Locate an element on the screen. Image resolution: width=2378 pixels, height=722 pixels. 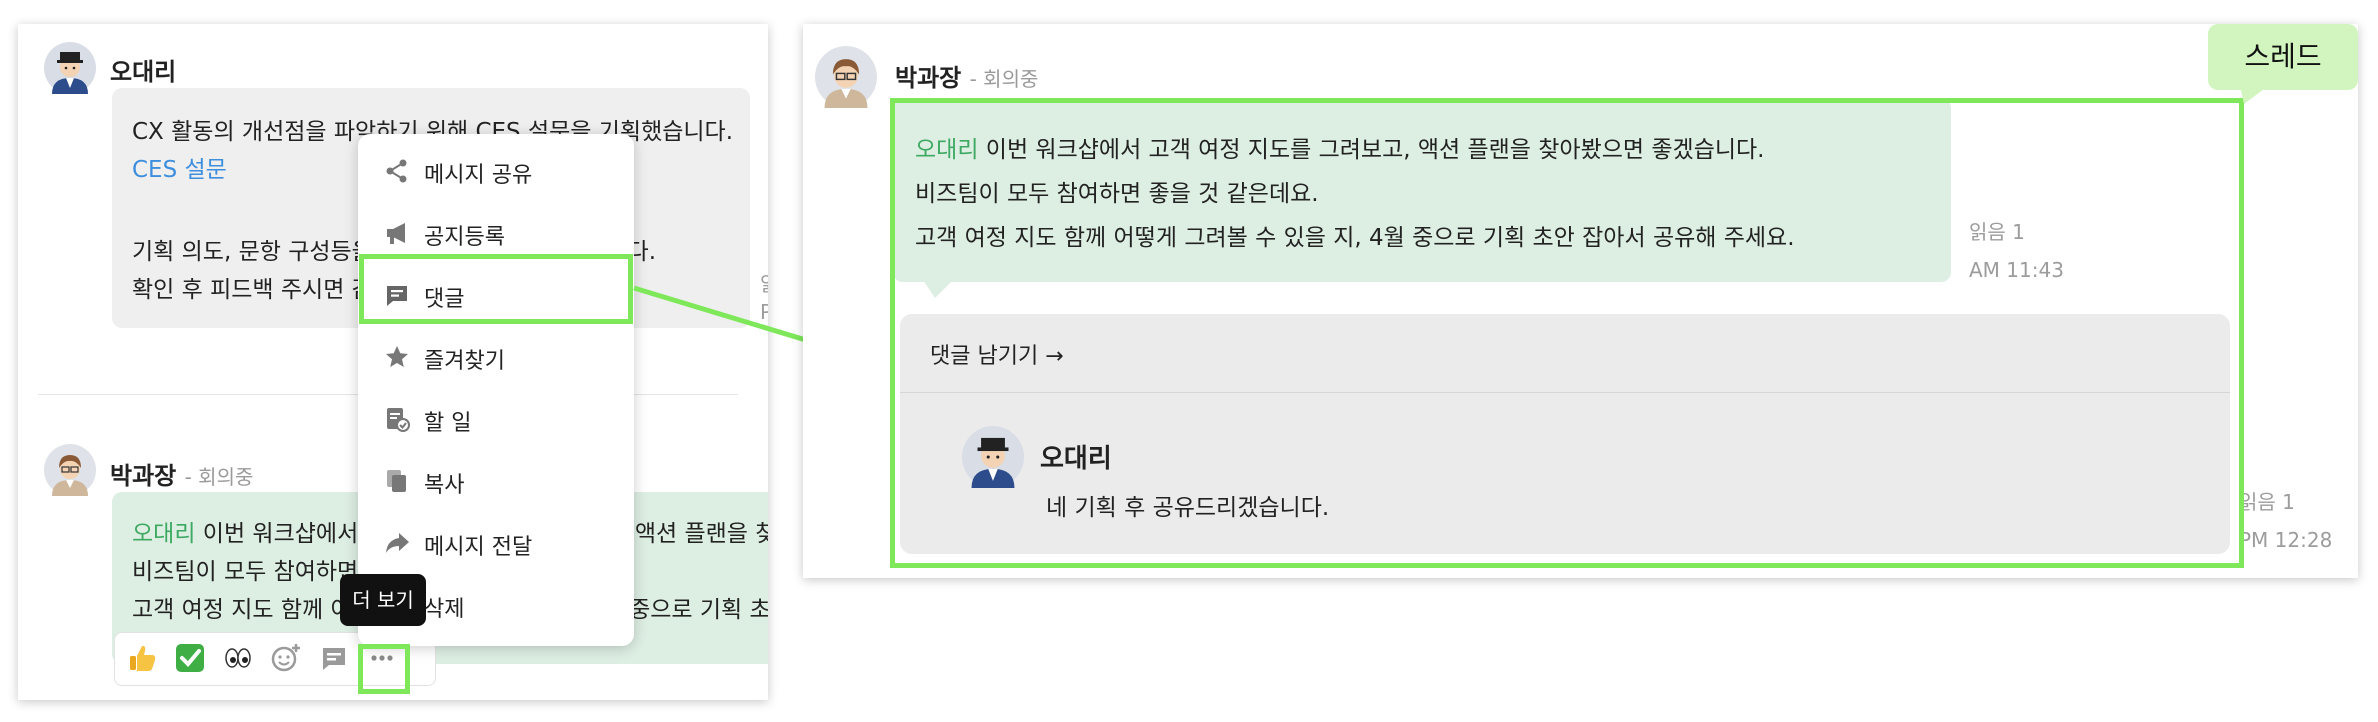
menu-item-todo: 할 일 is located at coordinates (496, 419).